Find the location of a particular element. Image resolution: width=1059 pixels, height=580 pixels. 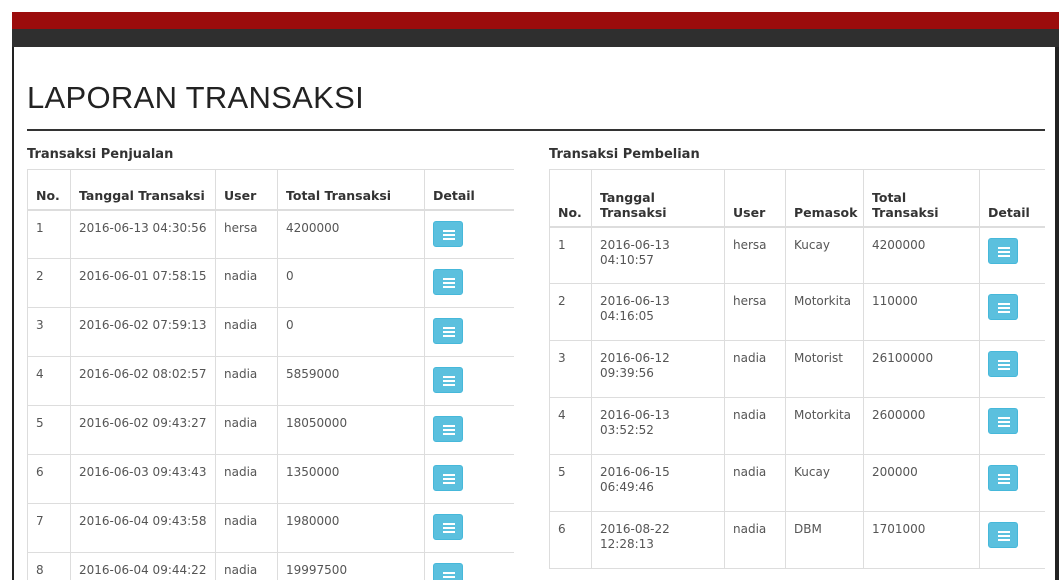

cell-tanggal: 2016-06-02 08:02:57 is located at coordinates (143, 381).